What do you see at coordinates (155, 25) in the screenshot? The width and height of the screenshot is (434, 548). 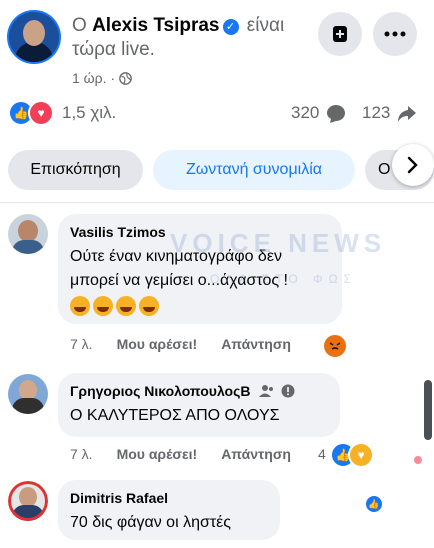 I see `author-name: Alexis Tsipras` at bounding box center [155, 25].